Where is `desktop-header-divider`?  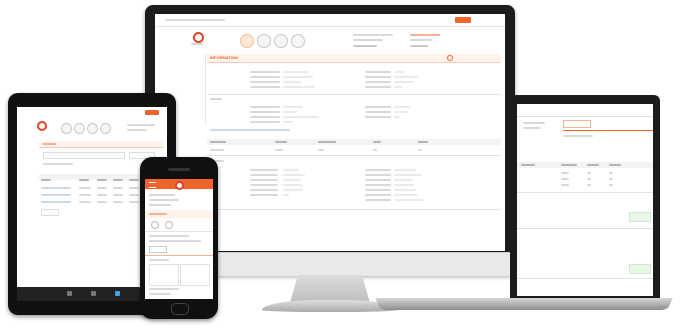 desktop-header-divider is located at coordinates (330, 26).